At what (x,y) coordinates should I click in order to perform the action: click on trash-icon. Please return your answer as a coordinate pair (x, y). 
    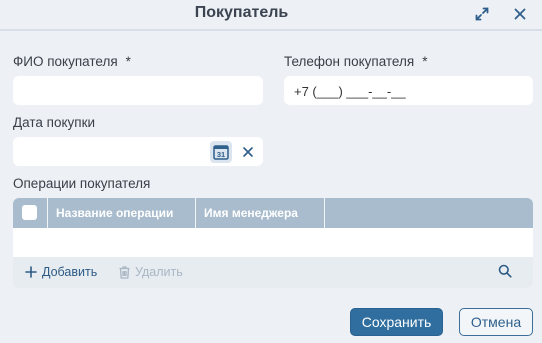
    Looking at the image, I should click on (124, 272).